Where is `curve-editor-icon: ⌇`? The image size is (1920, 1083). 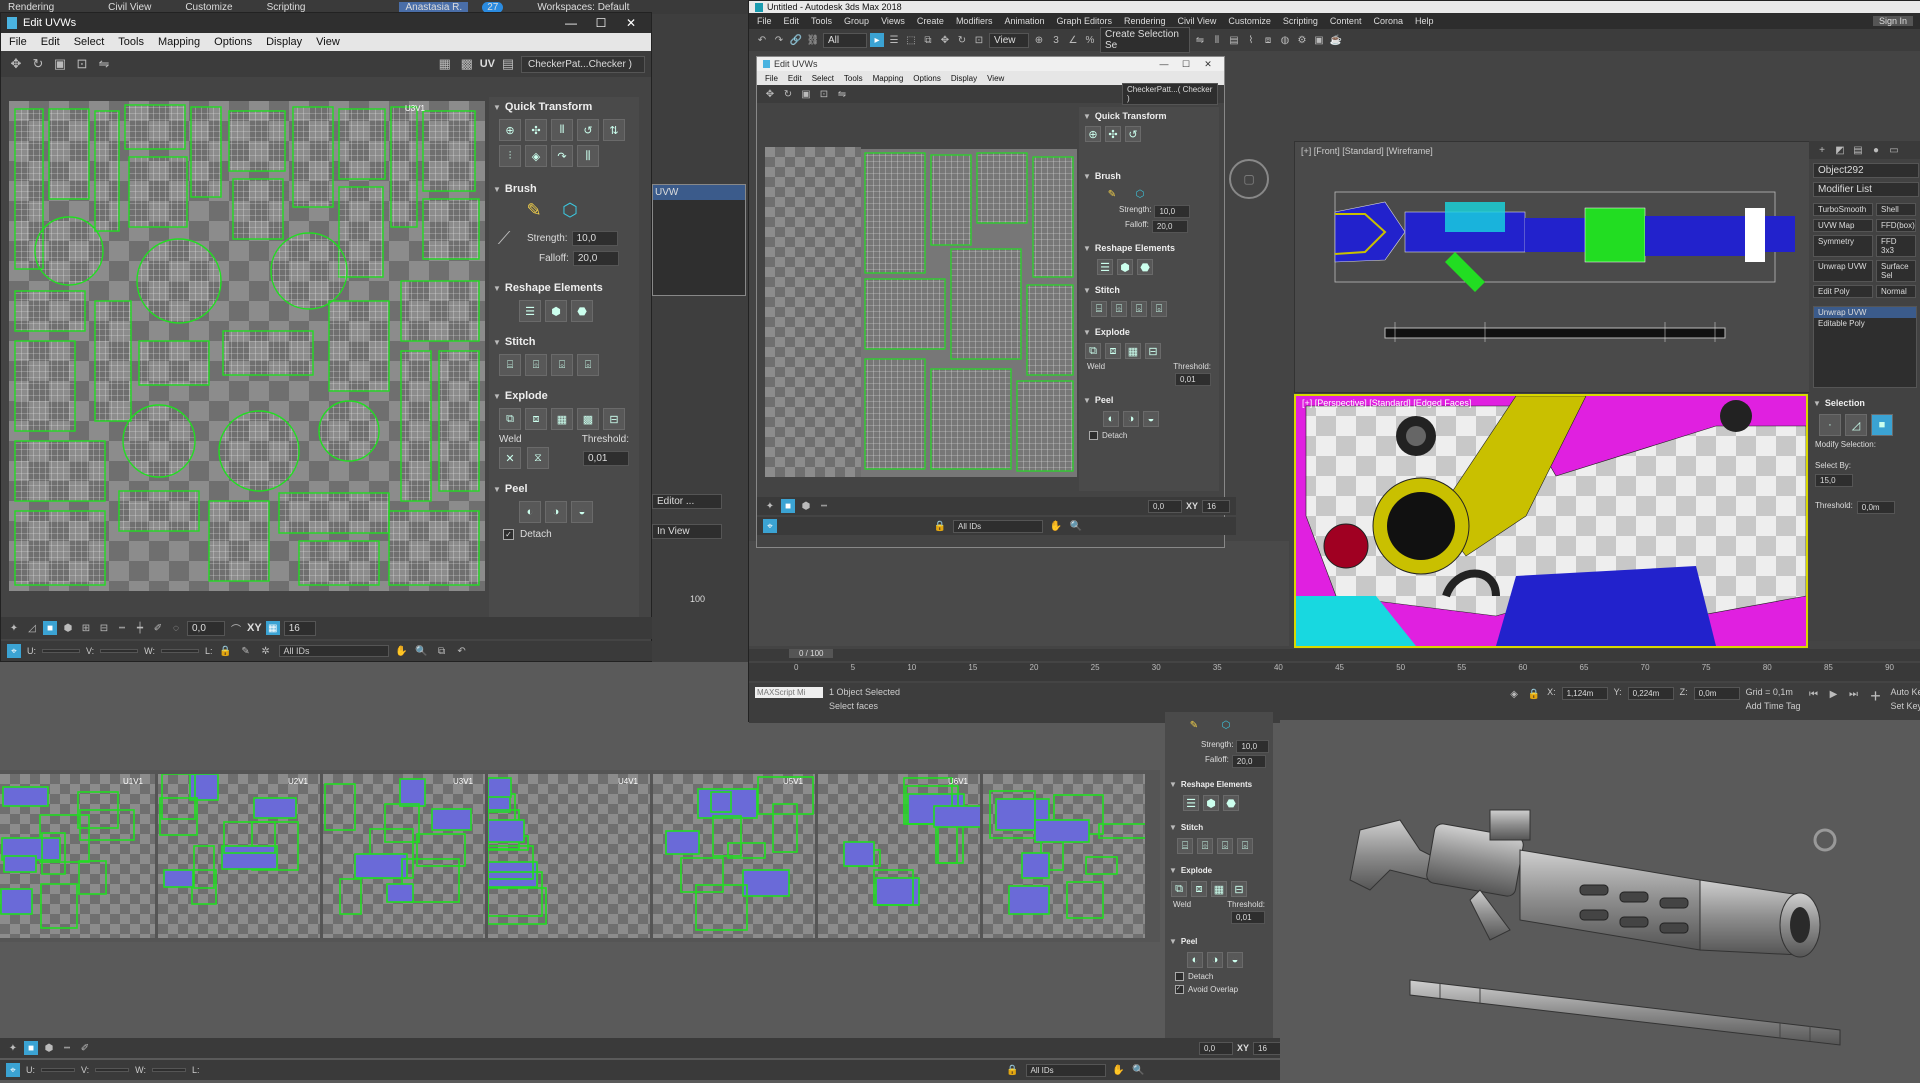 curve-editor-icon: ⌇ is located at coordinates (1251, 40).